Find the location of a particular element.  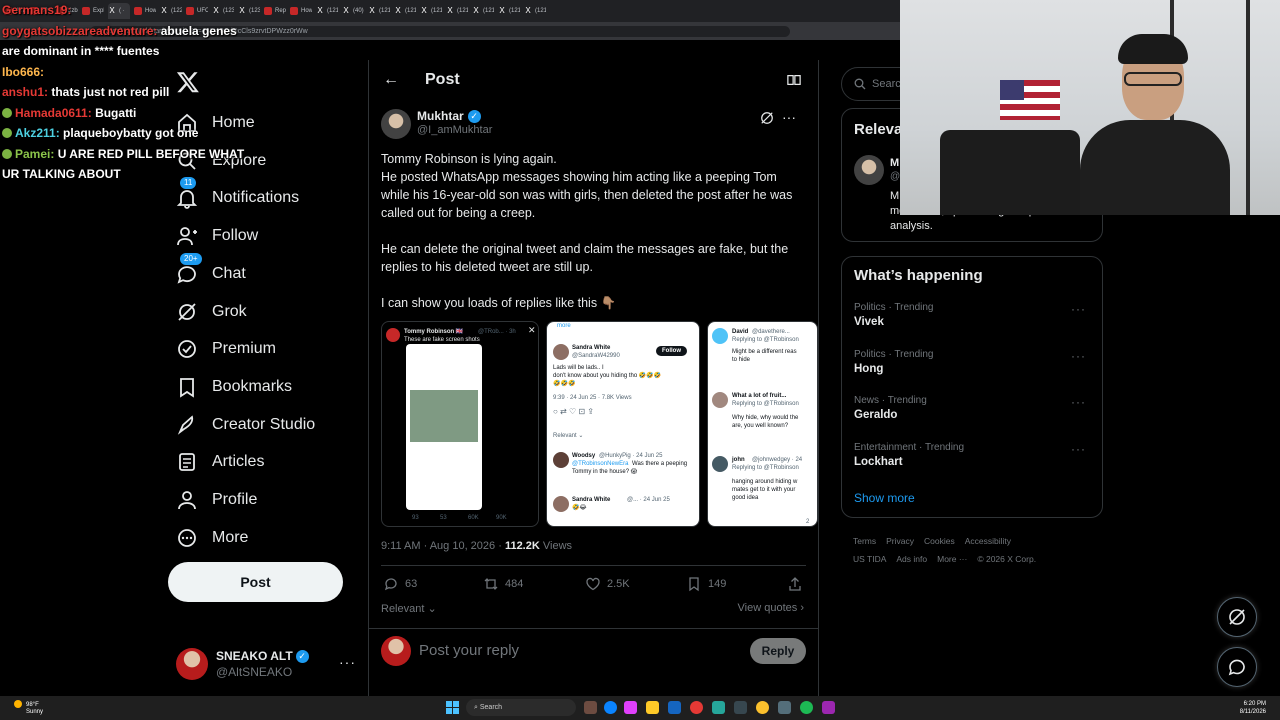

sidebar-item-chat: 20+ Chat is located at coordinates (211, 271).